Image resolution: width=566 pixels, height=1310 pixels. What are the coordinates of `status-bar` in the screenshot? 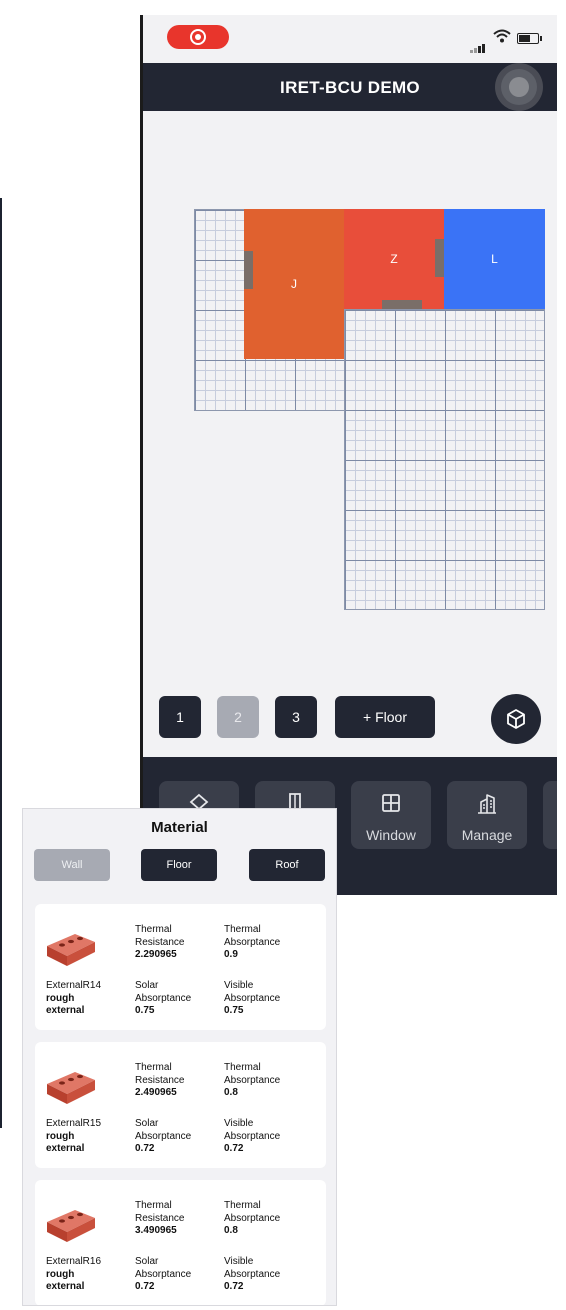 It's located at (350, 39).